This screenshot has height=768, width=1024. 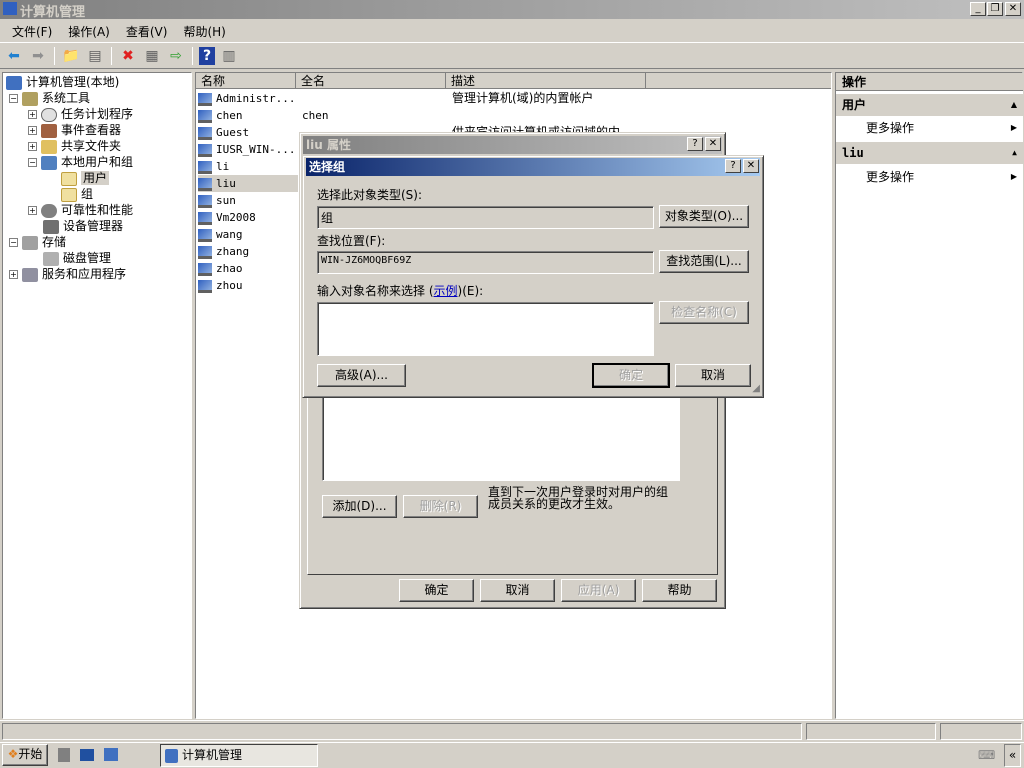 I want to click on tree-root: 计算机管理(本地), so click(x=62, y=82).